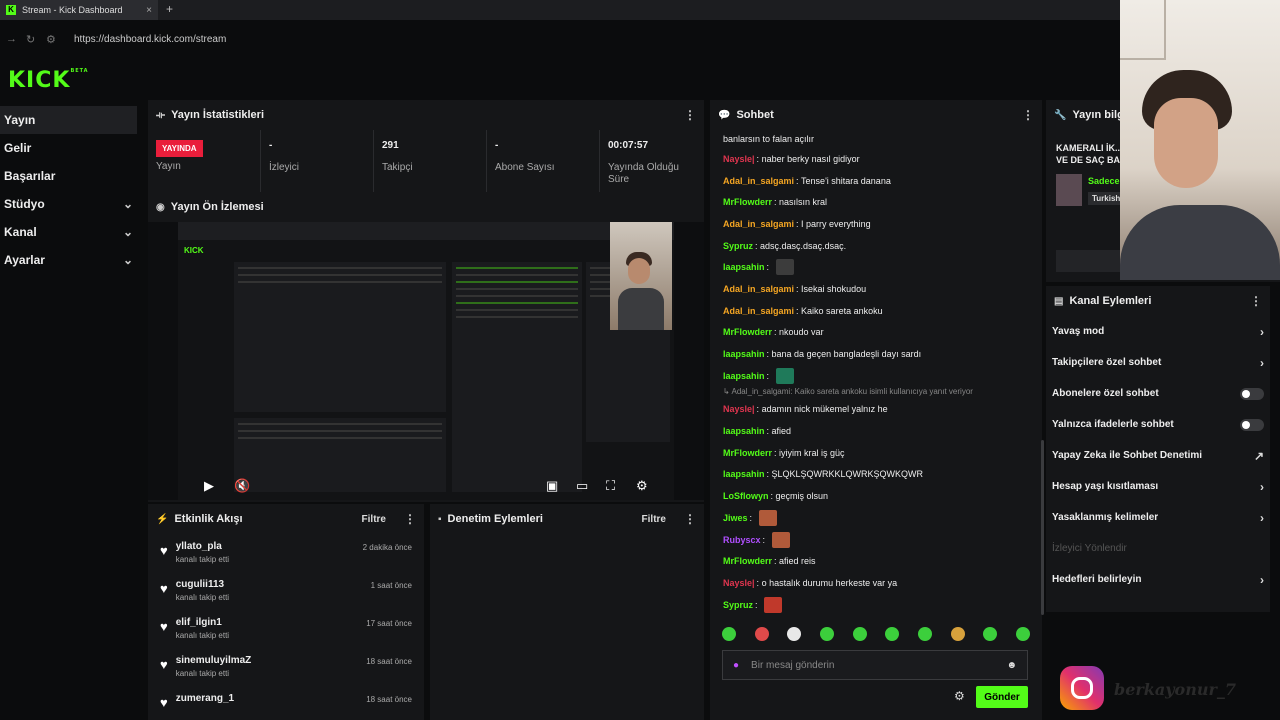  What do you see at coordinates (242, 486) in the screenshot?
I see `mute-icon: 🔇` at bounding box center [242, 486].